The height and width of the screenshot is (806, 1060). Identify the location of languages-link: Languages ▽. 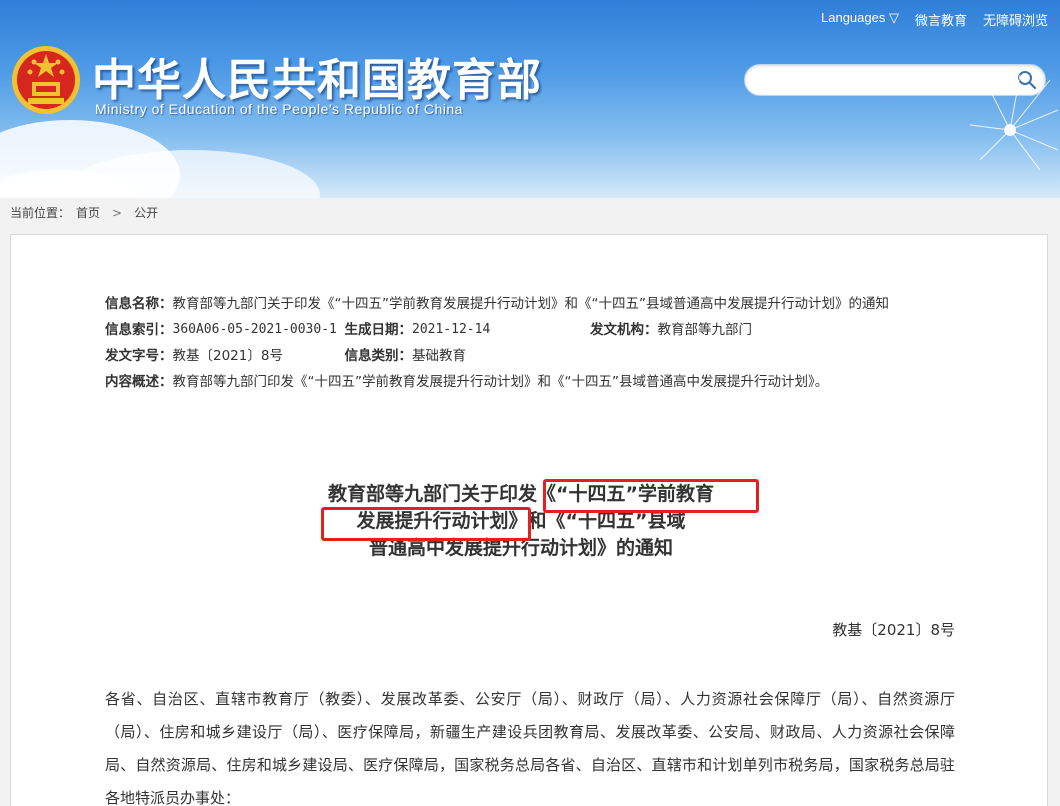
(860, 19).